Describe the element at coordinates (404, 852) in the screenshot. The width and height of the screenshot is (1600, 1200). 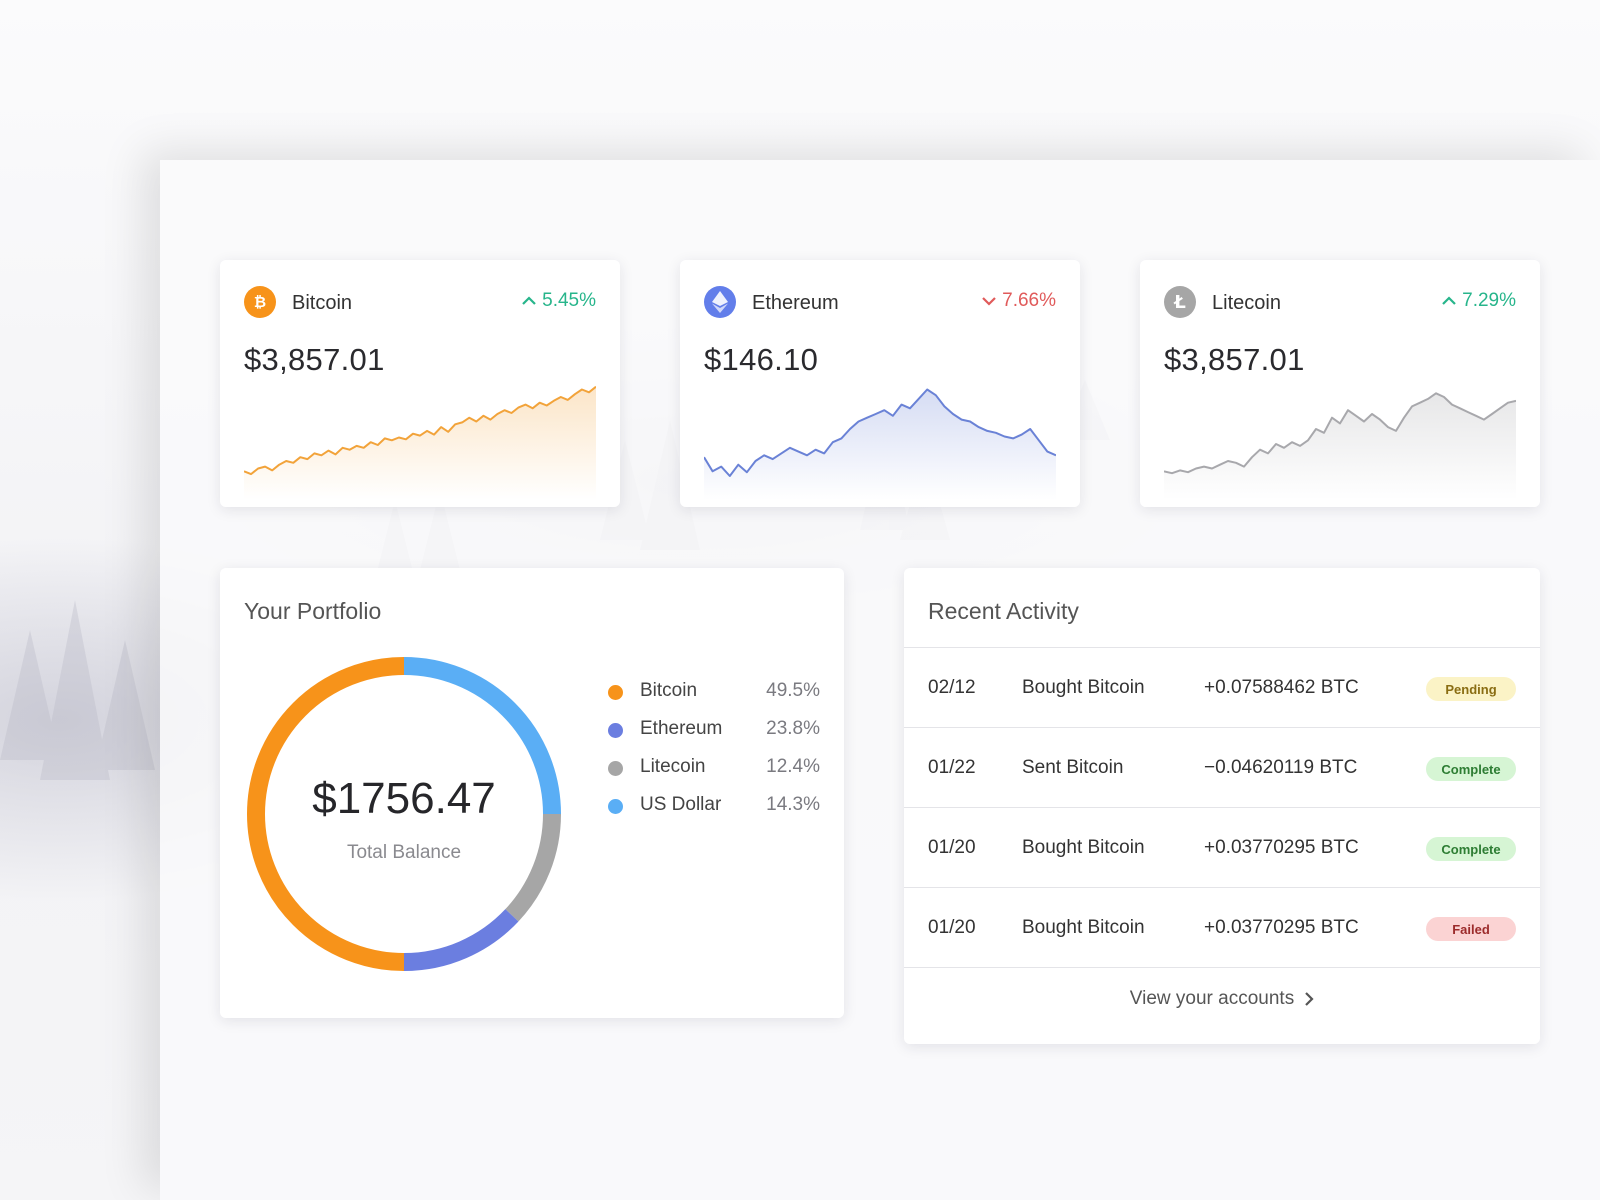
I see `total-balance-label: Total Balance` at that location.